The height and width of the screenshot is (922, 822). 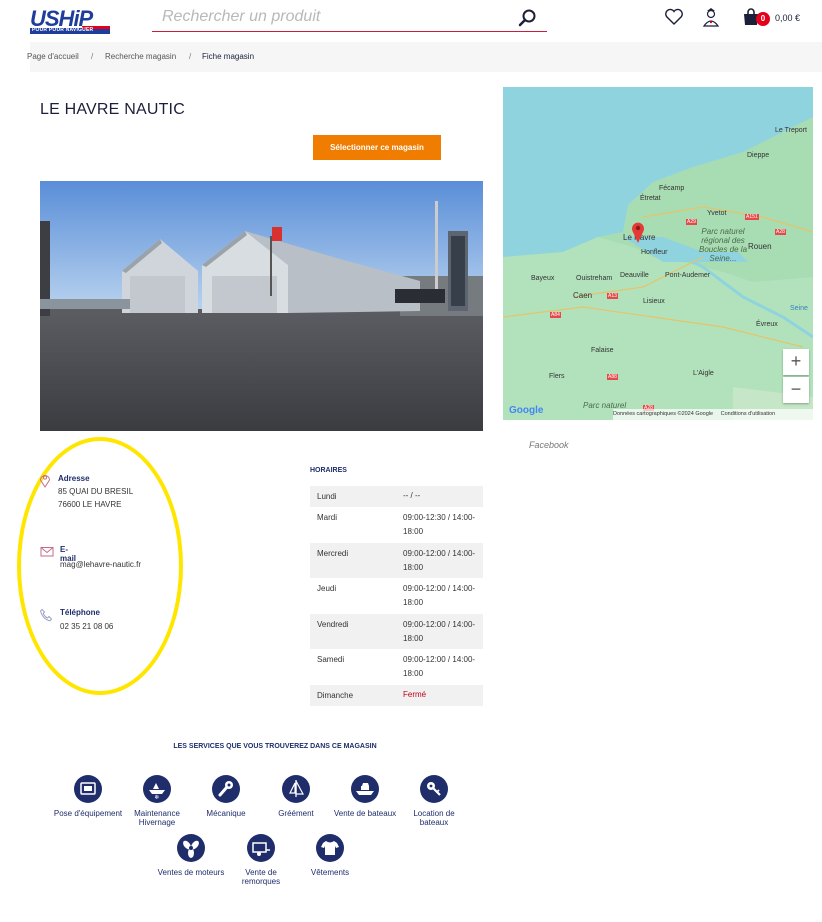 I want to click on key-icon, so click(x=434, y=789).